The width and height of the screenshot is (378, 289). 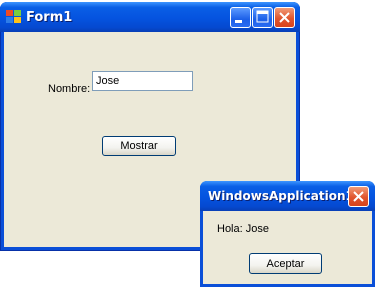 I want to click on message-box-titlebar: WindowsApplication1, so click(x=287, y=196).